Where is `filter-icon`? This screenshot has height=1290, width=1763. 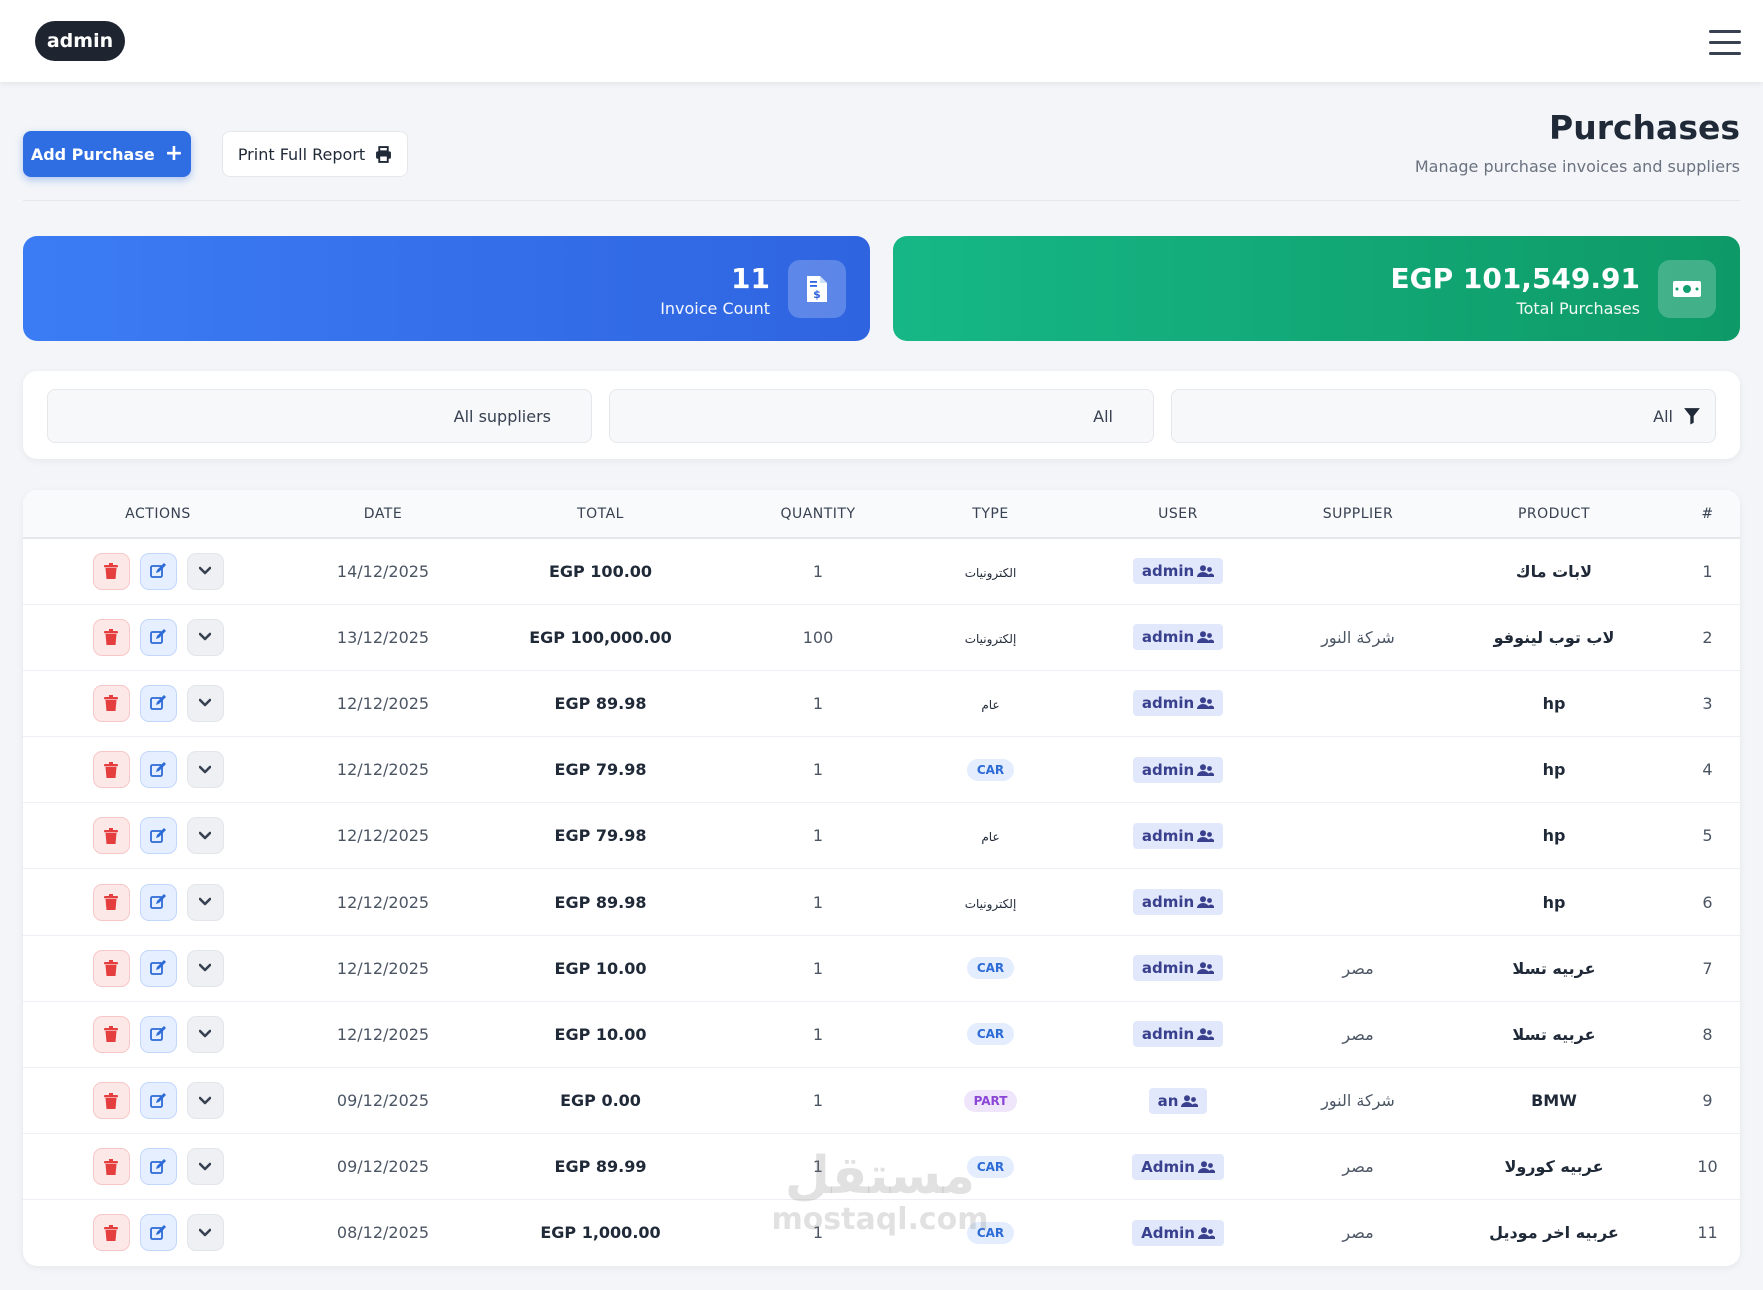 filter-icon is located at coordinates (1692, 416).